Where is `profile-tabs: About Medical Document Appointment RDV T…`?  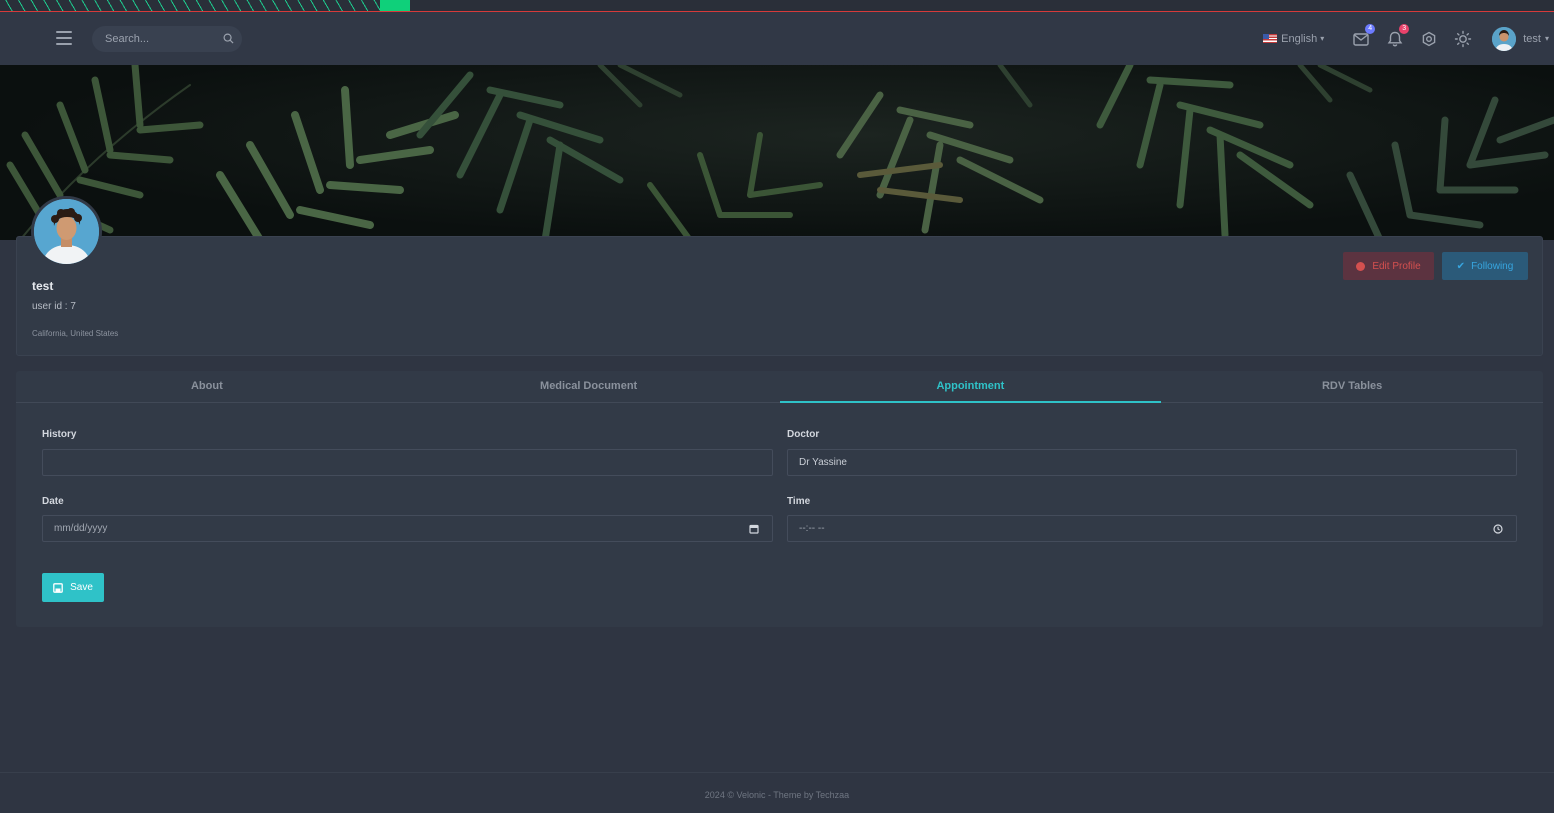
profile-tabs: About Medical Document Appointment RDV T… is located at coordinates (779, 387).